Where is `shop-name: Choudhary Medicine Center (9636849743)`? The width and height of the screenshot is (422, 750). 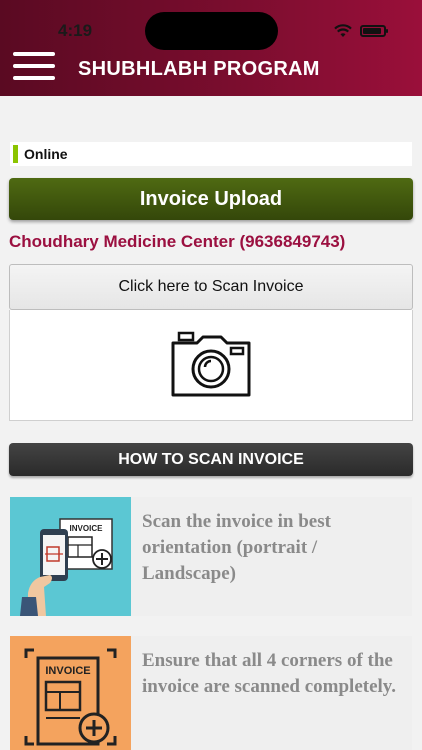 shop-name: Choudhary Medicine Center (9636849743) is located at coordinates (177, 241).